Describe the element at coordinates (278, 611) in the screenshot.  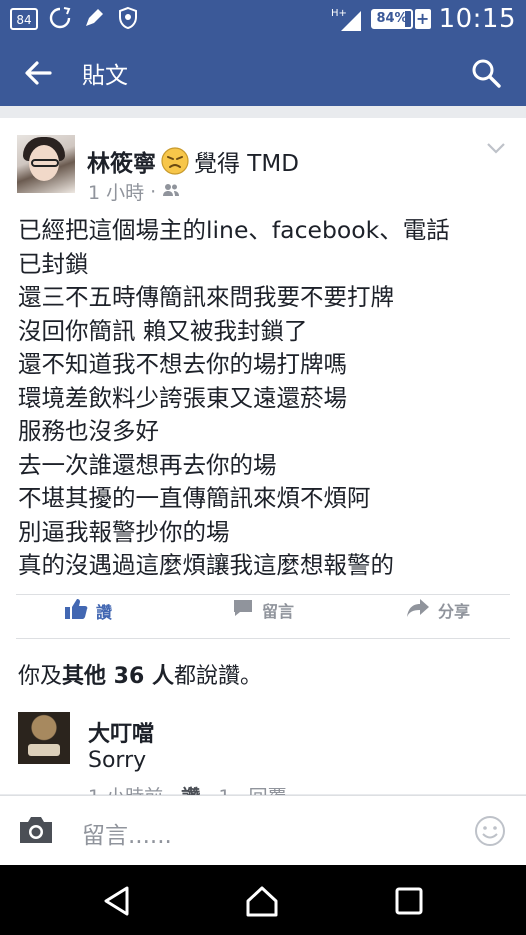
I see `comment-label: 留言` at that location.